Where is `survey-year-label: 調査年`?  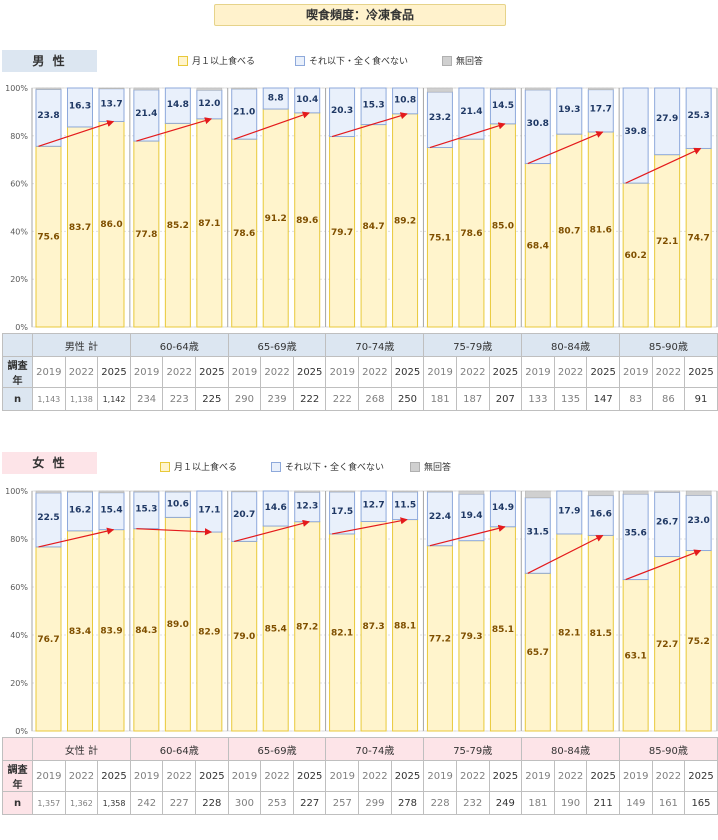
survey-year-label: 調査年 is located at coordinates (17, 776).